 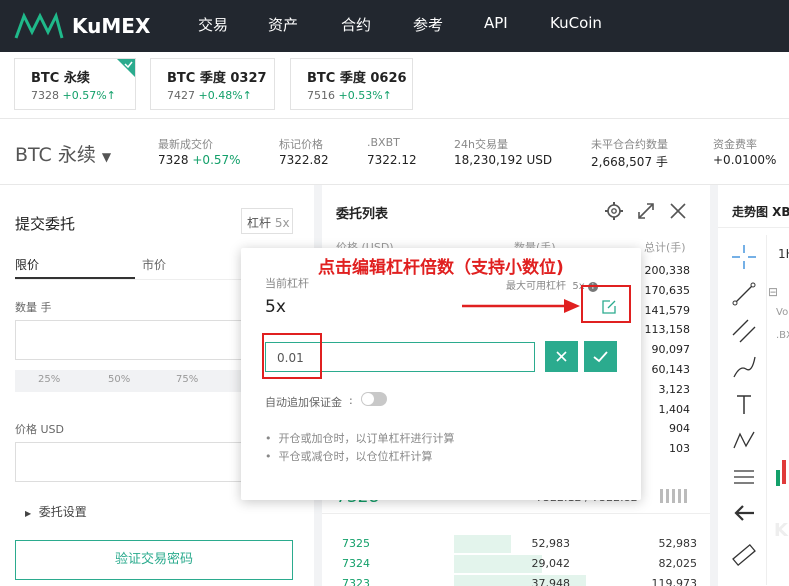 I want to click on card-title: BTC 季度 0626, so click(x=357, y=78).